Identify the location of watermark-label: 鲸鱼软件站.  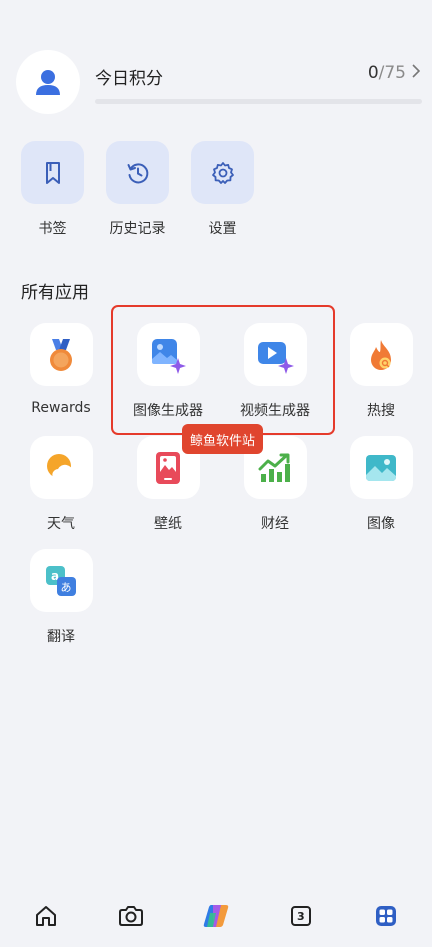
(223, 439).